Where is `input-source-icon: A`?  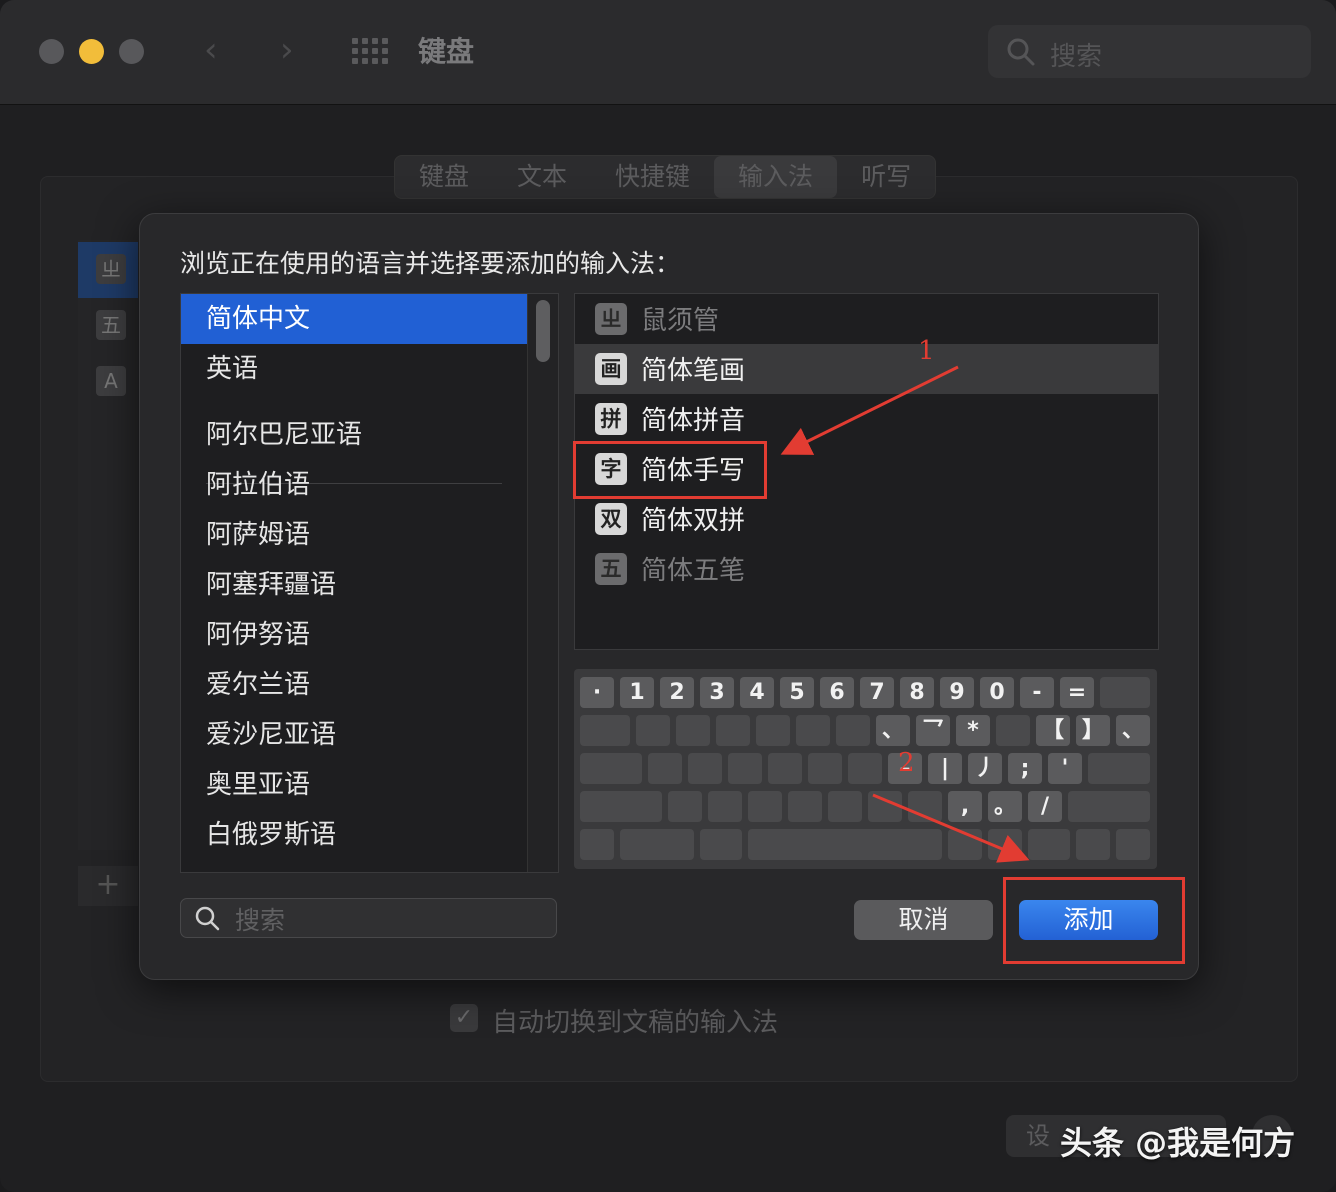 input-source-icon: A is located at coordinates (111, 381).